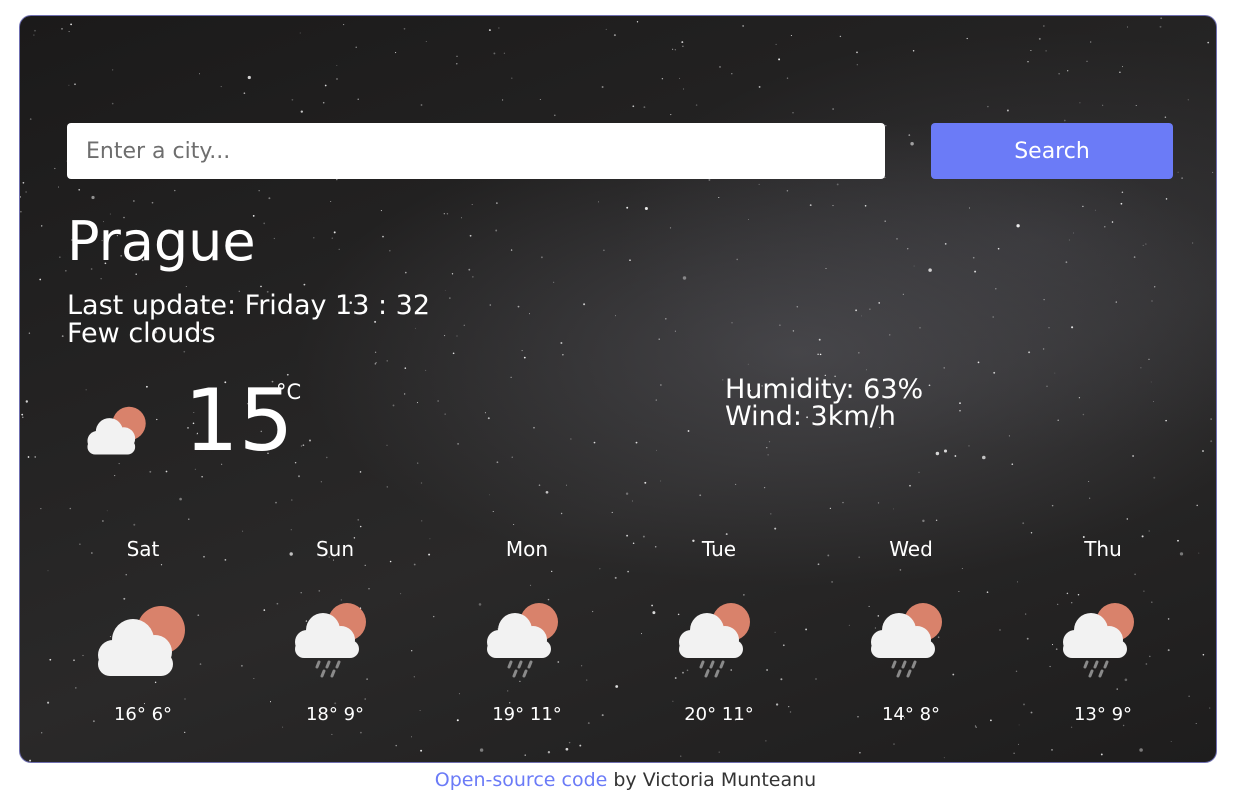  Describe the element at coordinates (521, 780) in the screenshot. I see `open-source-link: Open-source code` at that location.